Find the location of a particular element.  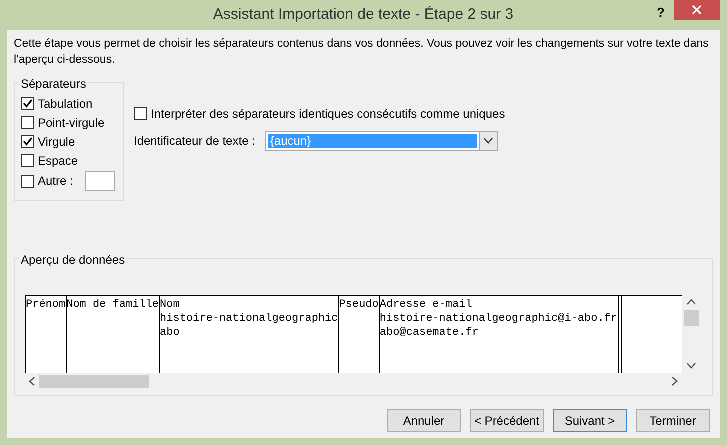

help-button: ? is located at coordinates (661, 12).